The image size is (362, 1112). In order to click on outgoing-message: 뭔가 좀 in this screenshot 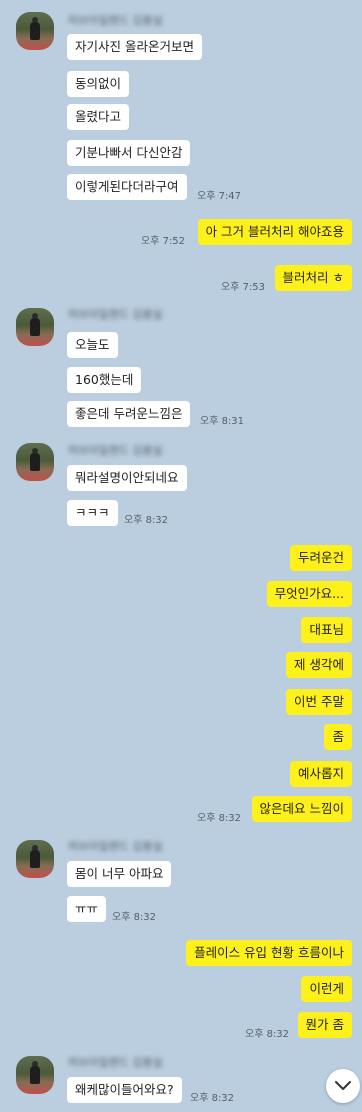, I will do `click(324, 1025)`.